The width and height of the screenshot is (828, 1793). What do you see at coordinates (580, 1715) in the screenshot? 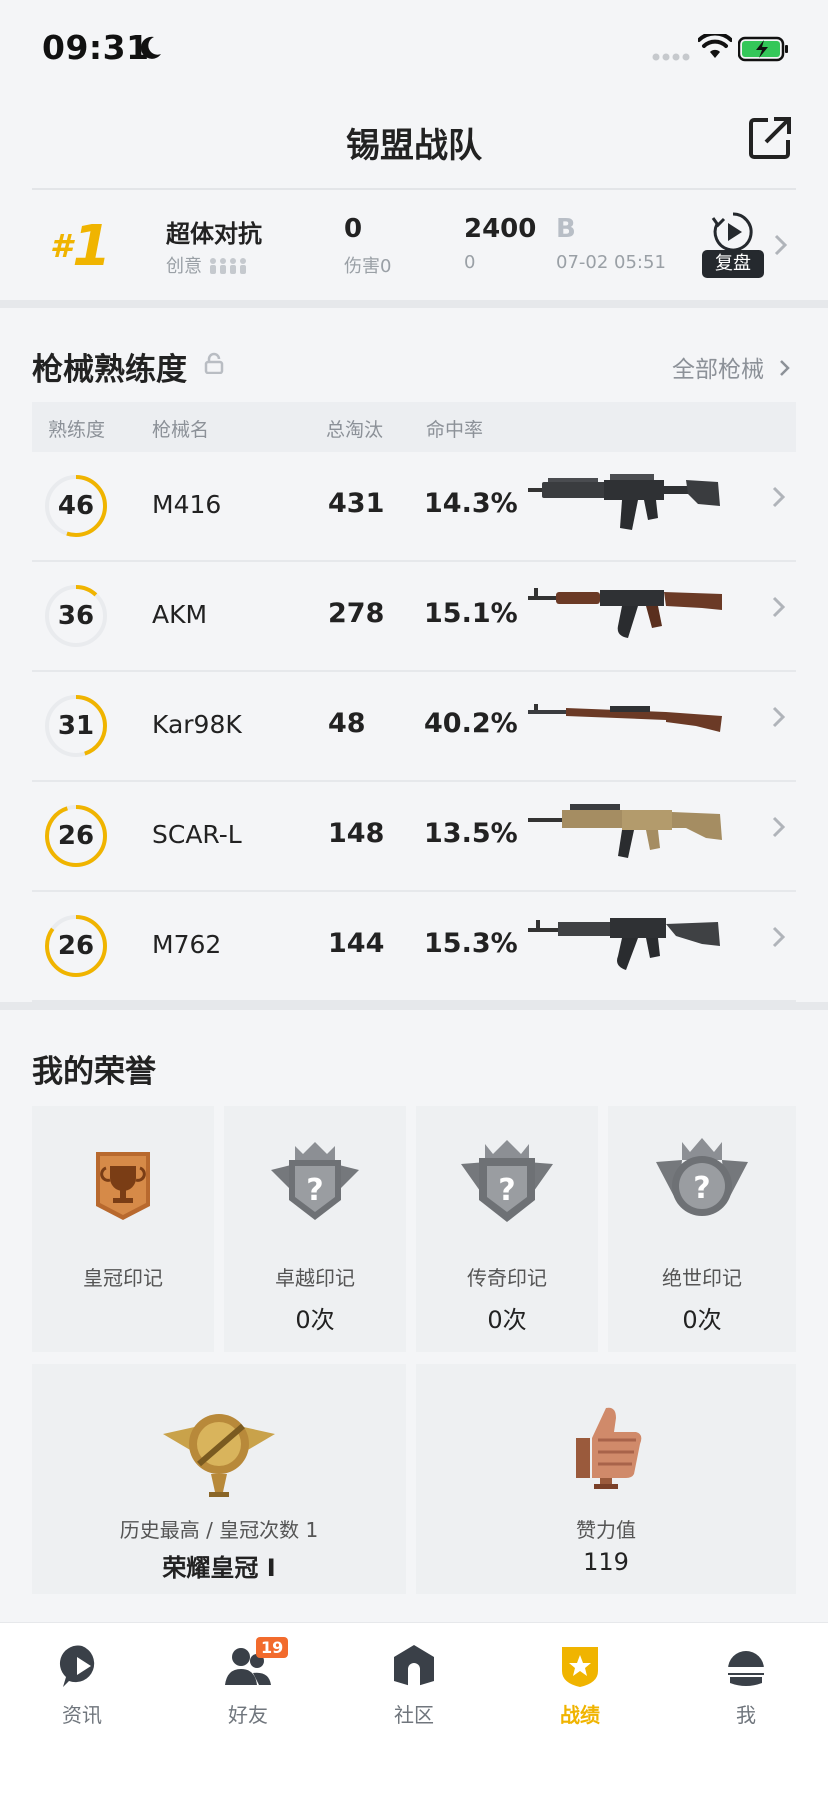
I see `tab-label: 战绩` at bounding box center [580, 1715].